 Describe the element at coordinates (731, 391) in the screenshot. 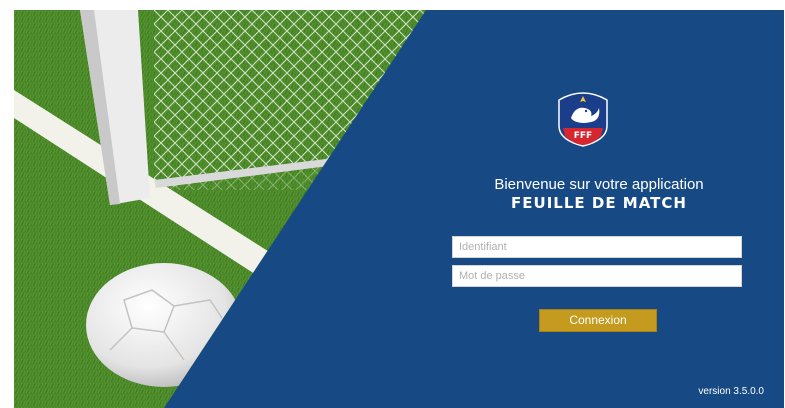

I see `version-label: version 3.5.0.0` at that location.